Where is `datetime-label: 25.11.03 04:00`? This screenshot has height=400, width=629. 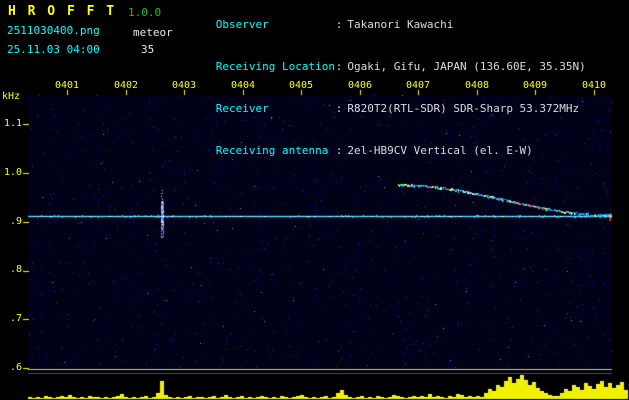
datetime-label: 25.11.03 04:00 is located at coordinates (53, 49).